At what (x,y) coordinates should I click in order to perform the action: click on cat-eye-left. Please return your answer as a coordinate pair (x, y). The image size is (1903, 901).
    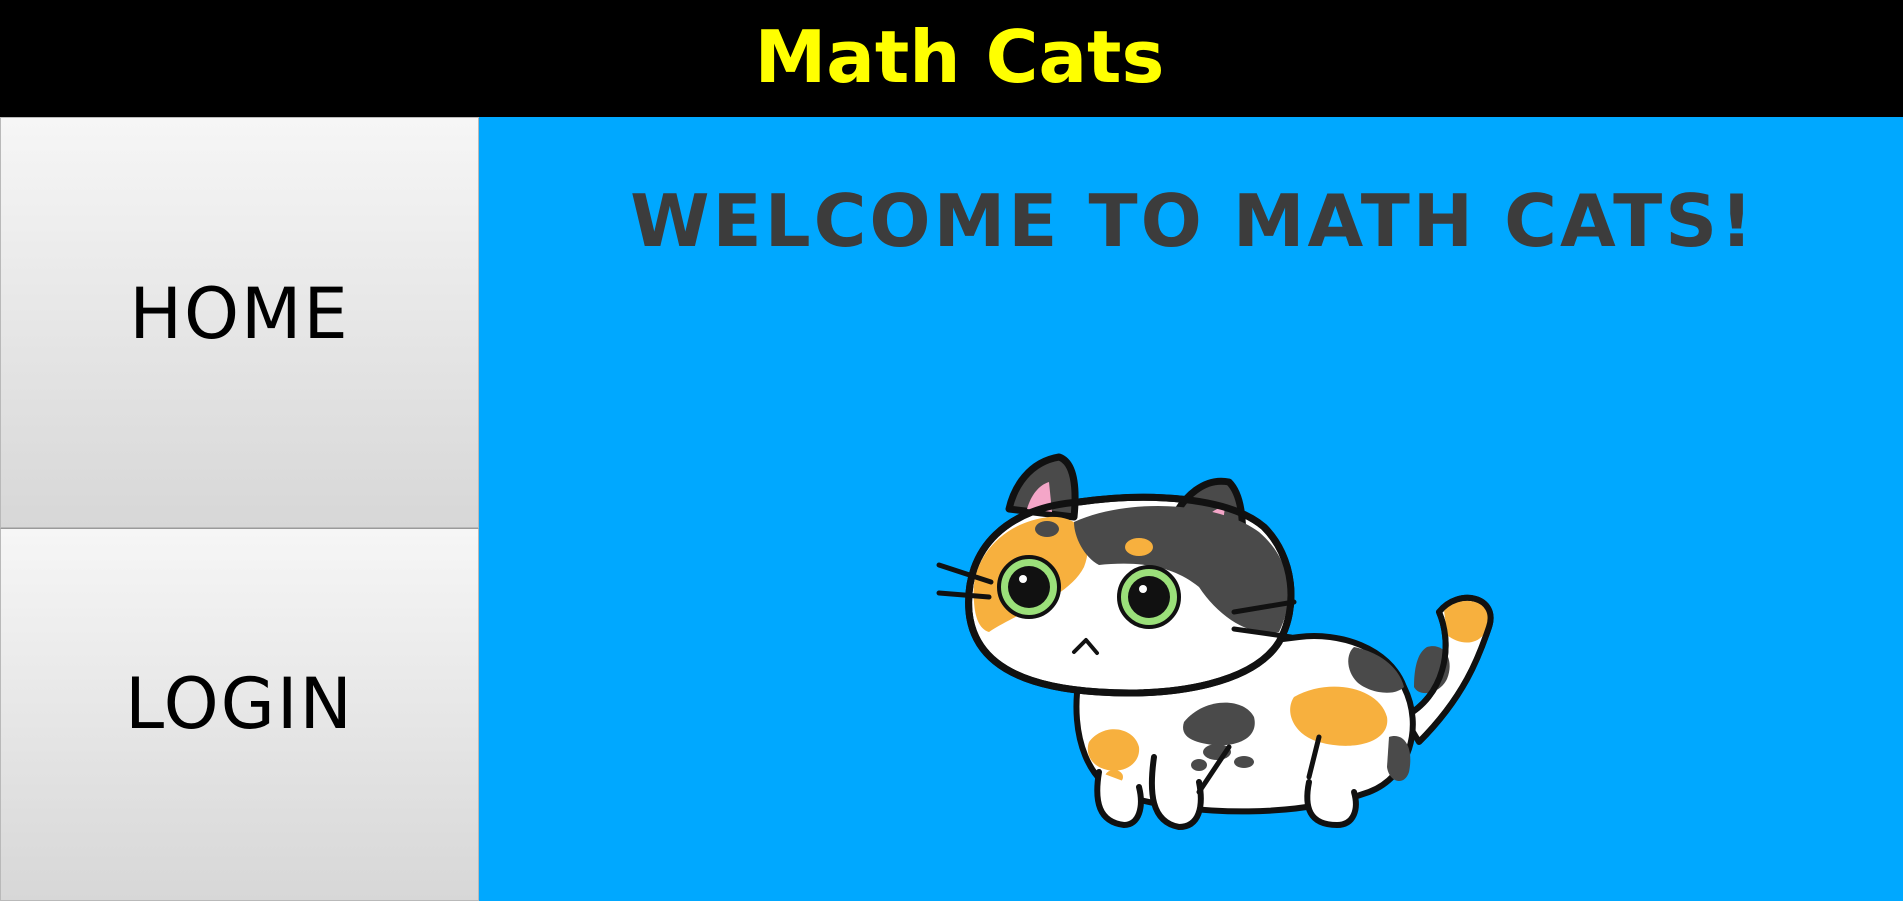
    Looking at the image, I should click on (1029, 587).